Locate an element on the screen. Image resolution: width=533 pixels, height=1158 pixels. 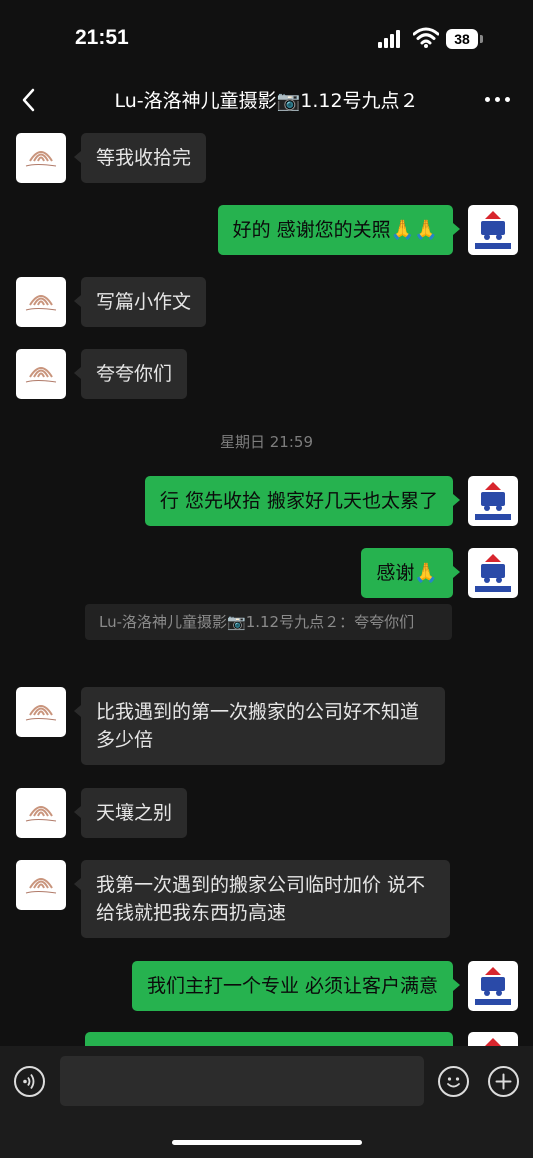
message-bubble-incoming: 比我遇到的第一次搬家的公司好不知道多少倍 is located at coordinates (259, 726).